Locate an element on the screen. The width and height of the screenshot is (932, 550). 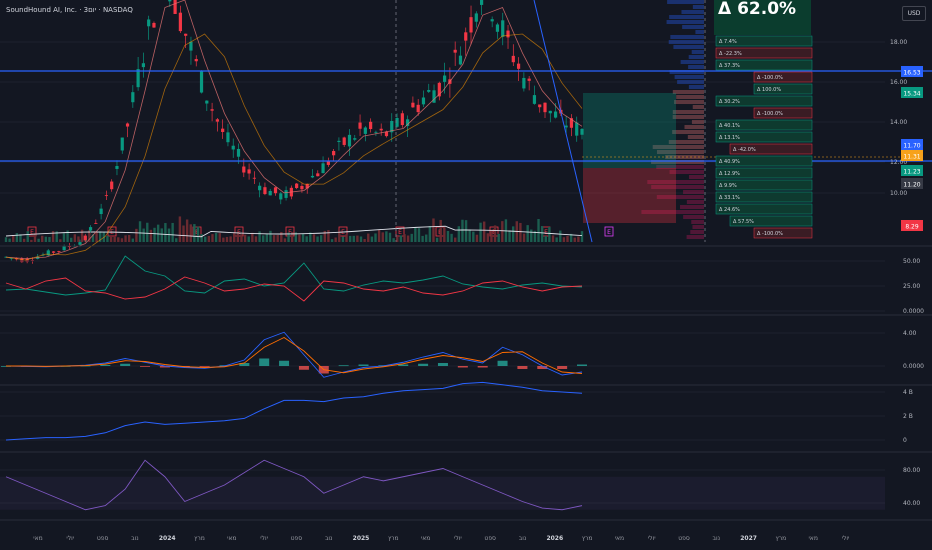
price-badge-label: 11.31 is located at coordinates (911, 157).